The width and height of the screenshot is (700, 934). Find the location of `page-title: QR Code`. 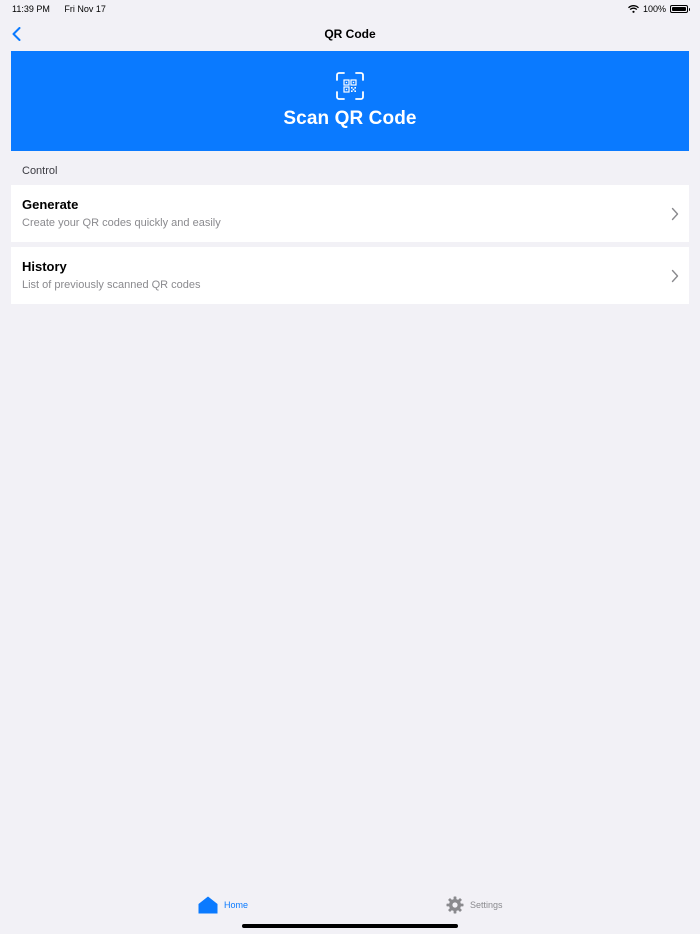

page-title: QR Code is located at coordinates (350, 34).